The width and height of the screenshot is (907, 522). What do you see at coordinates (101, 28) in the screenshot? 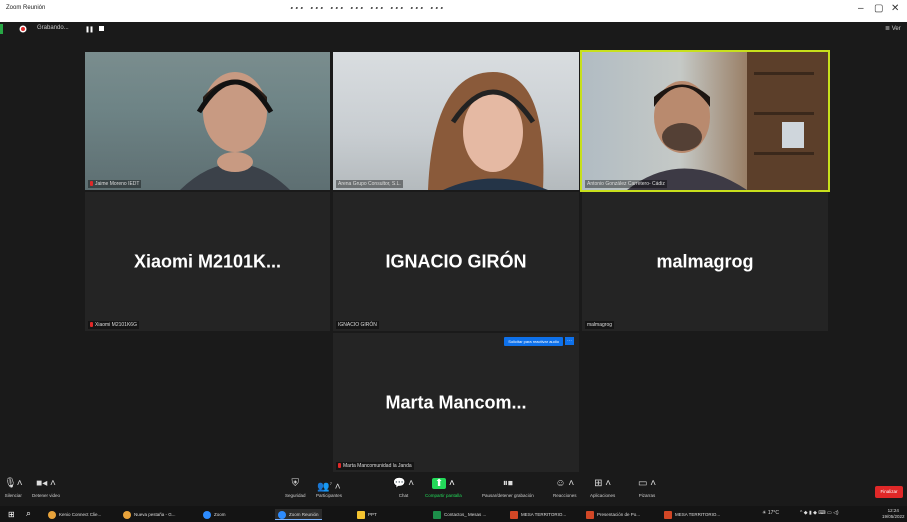
I see `stop-recording-button` at bounding box center [101, 28].